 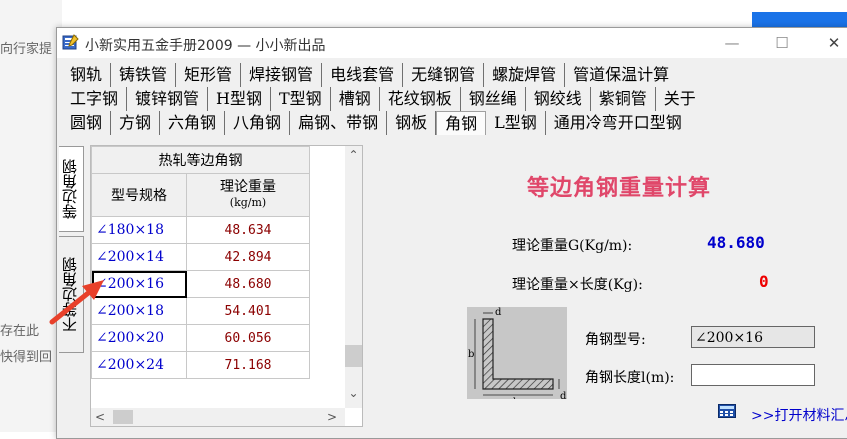 What do you see at coordinates (493, 99) in the screenshot?
I see `tab-wire-rope: 钢丝绳` at bounding box center [493, 99].